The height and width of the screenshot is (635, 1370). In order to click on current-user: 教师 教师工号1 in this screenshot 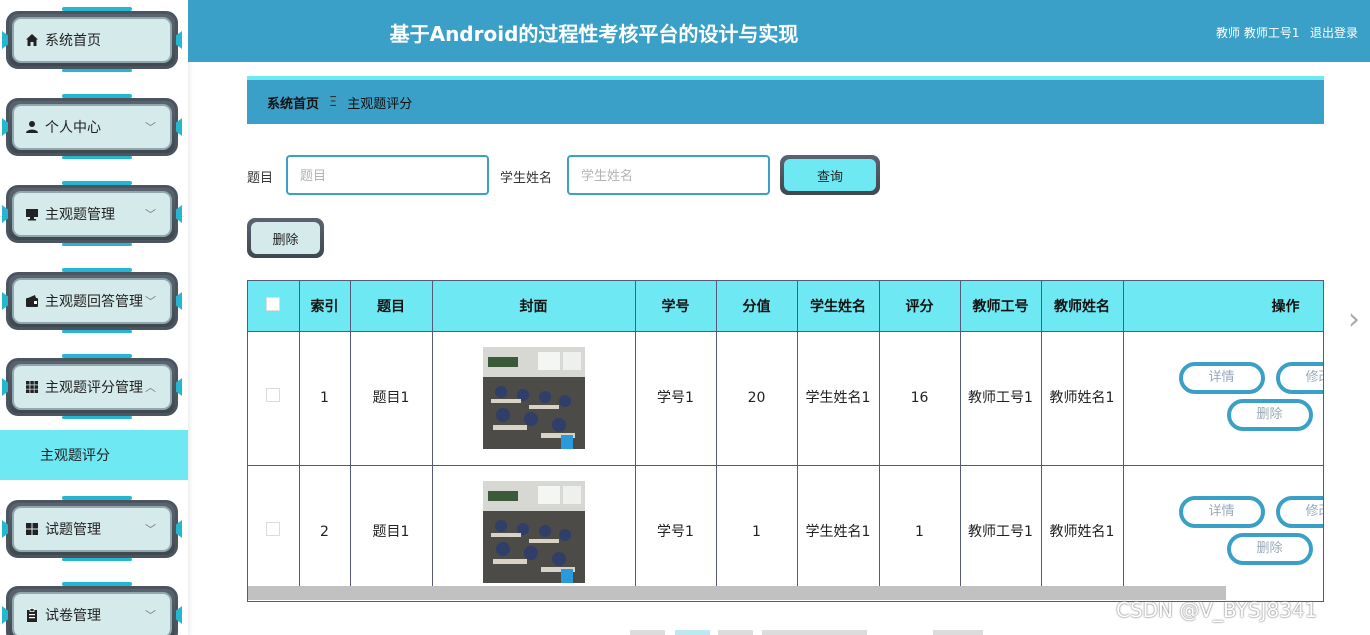, I will do `click(1258, 33)`.